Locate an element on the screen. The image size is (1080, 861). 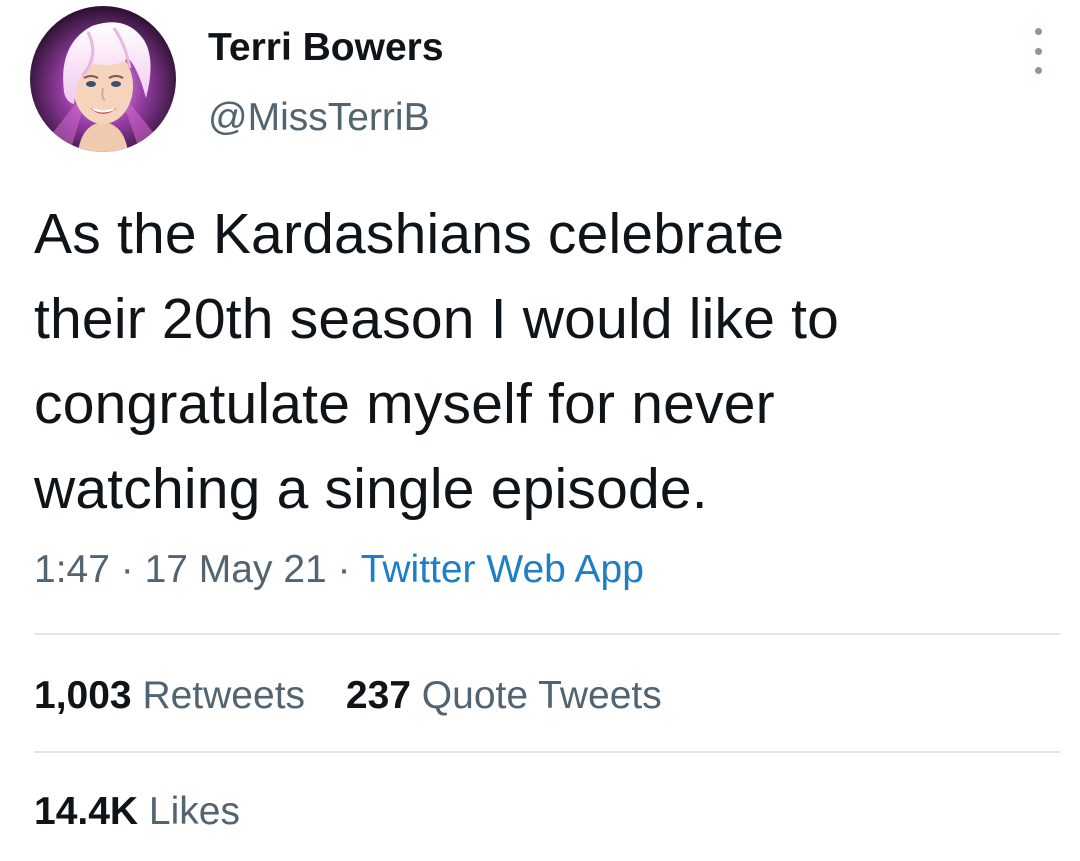
tweet-text-line: their 20th season I would like to is located at coordinates (437, 319).